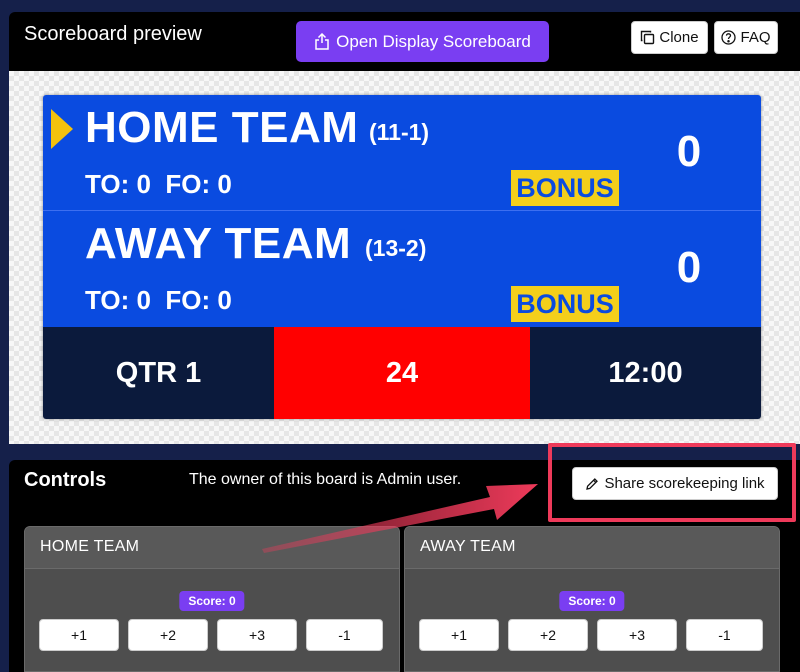  Describe the element at coordinates (158, 300) in the screenshot. I see `away-team-stats: TO: 0 FO: 0` at that location.